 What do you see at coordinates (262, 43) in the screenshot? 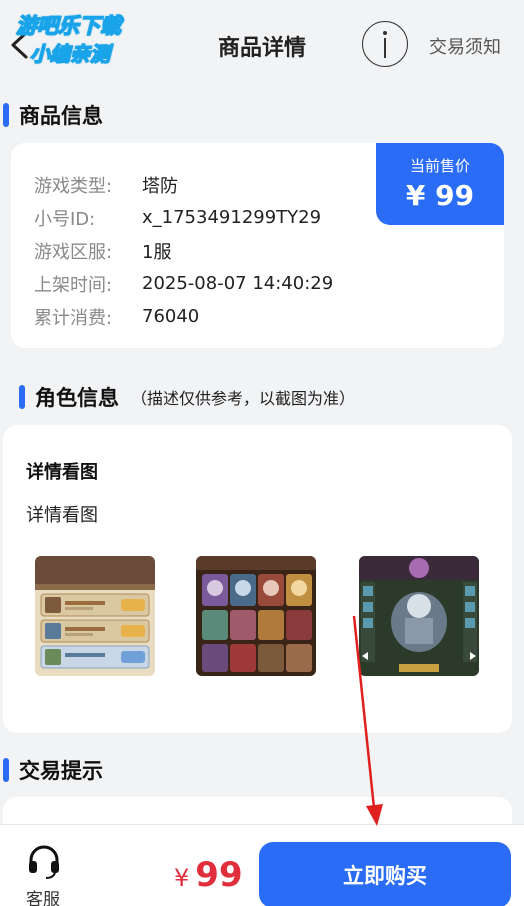
I see `top-bar: 游吧乐下载 小编亲测 商品详情 交易须知` at bounding box center [262, 43].